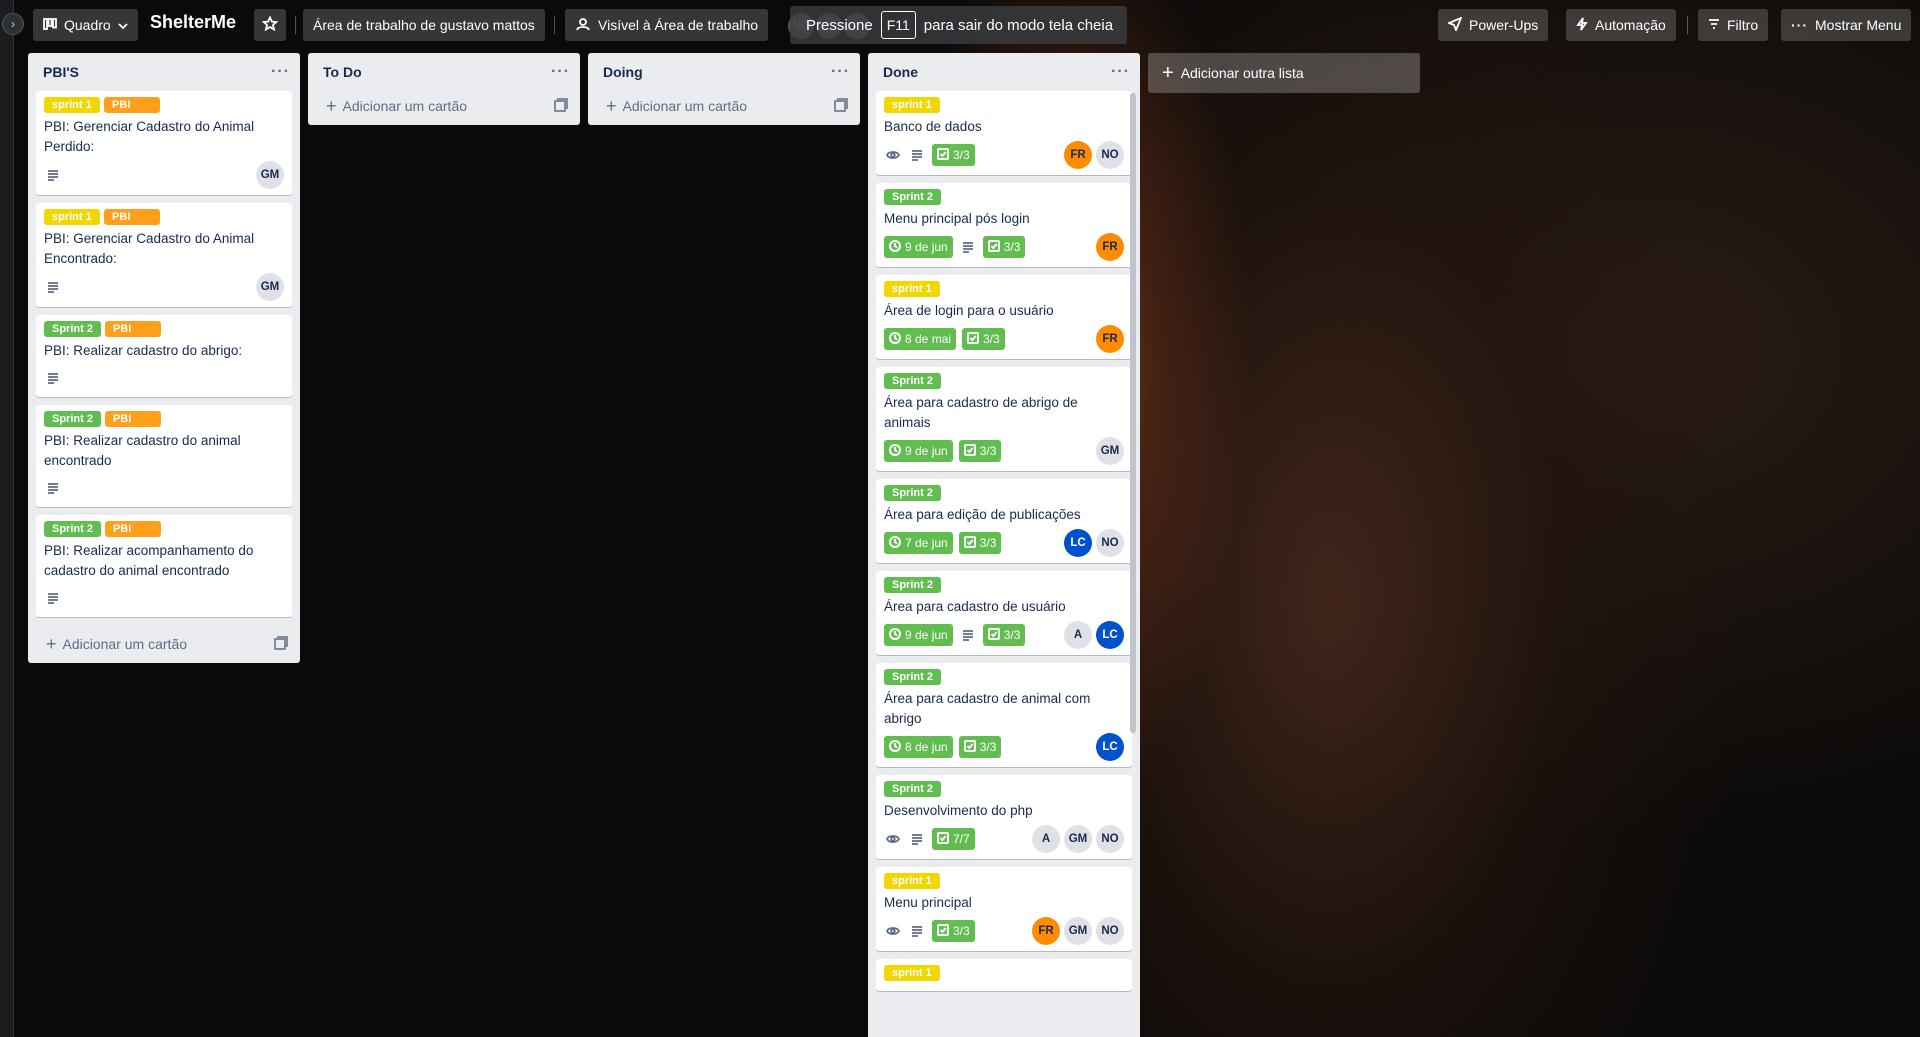 Image resolution: width=1920 pixels, height=1037 pixels. I want to click on add-list-button: + Adicionar outra lista, so click(1284, 73).